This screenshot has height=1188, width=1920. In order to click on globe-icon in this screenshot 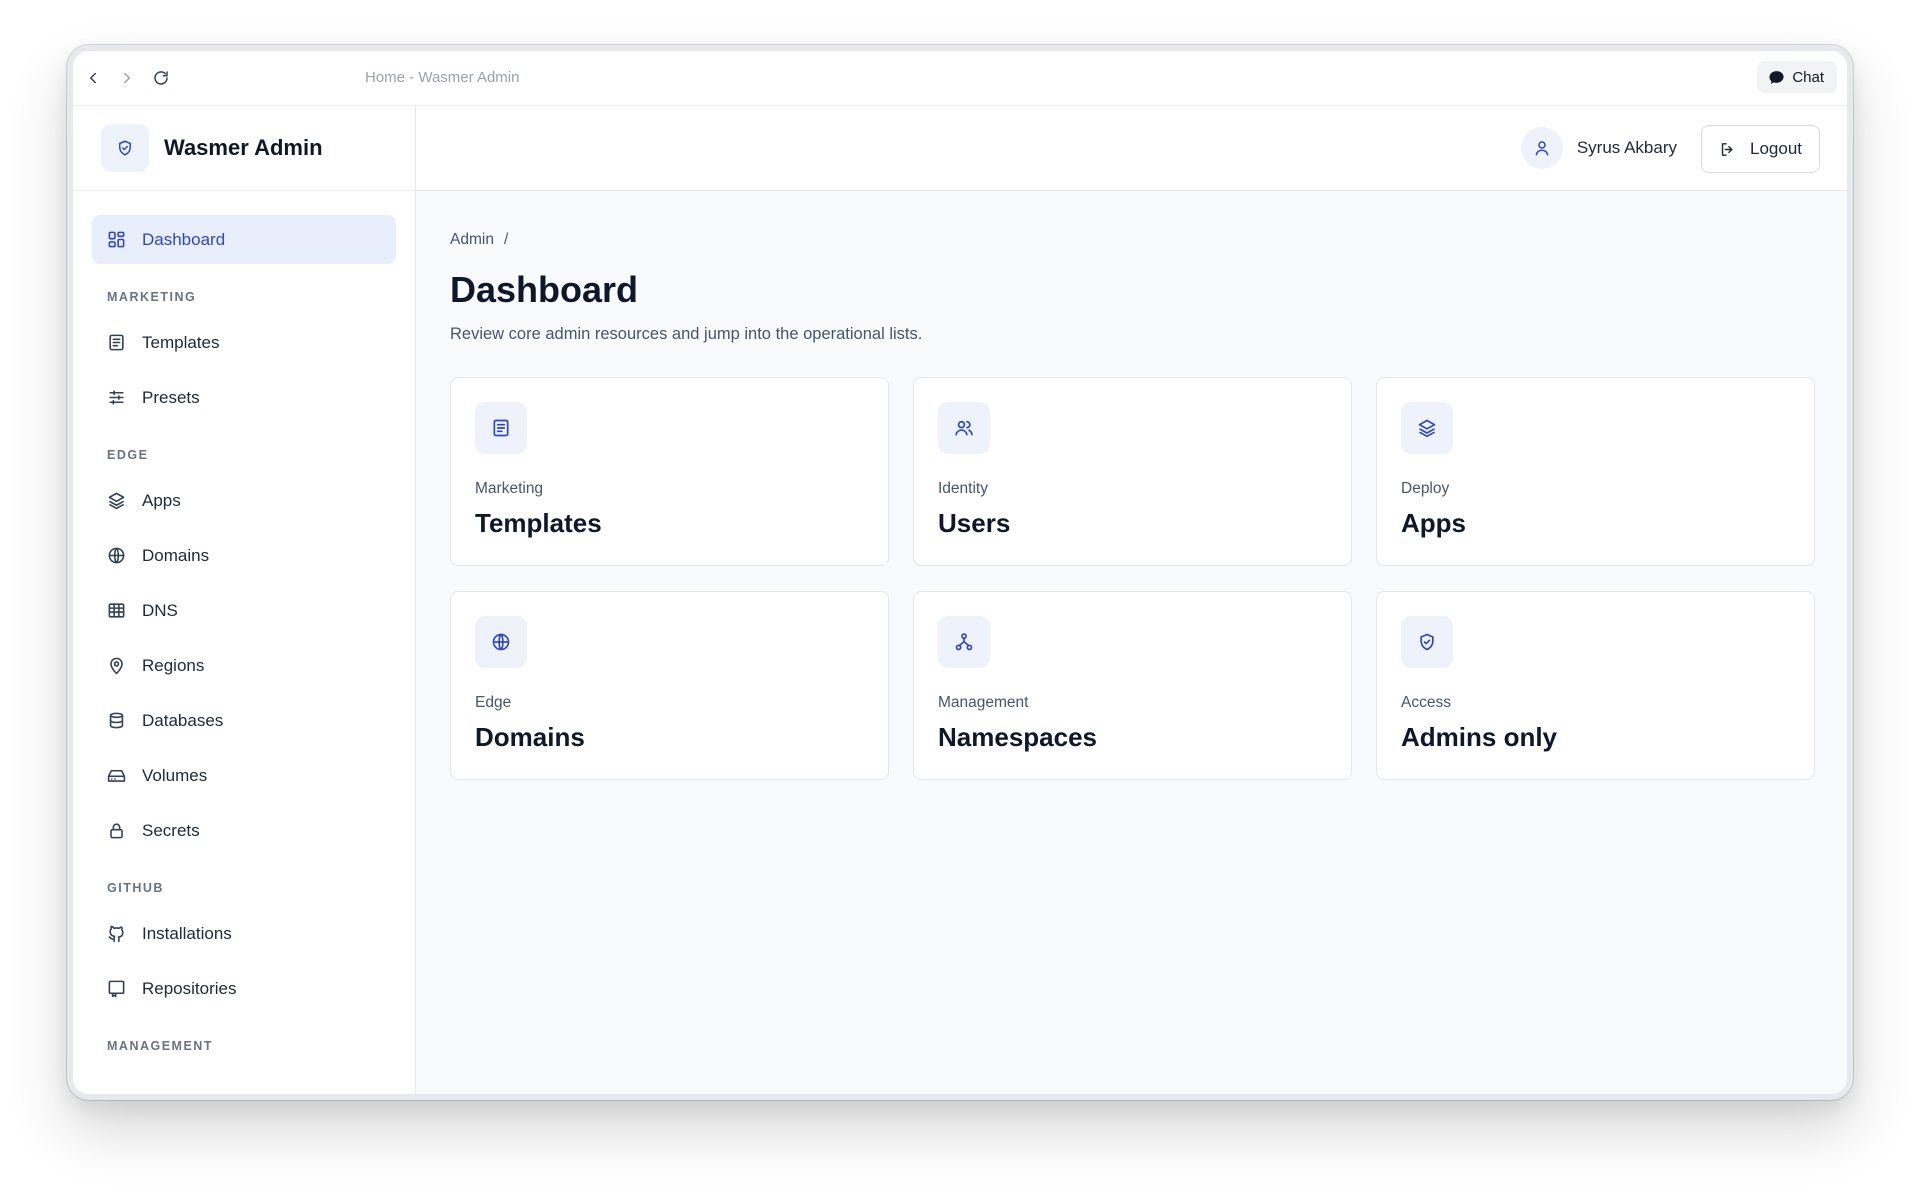, I will do `click(501, 642)`.